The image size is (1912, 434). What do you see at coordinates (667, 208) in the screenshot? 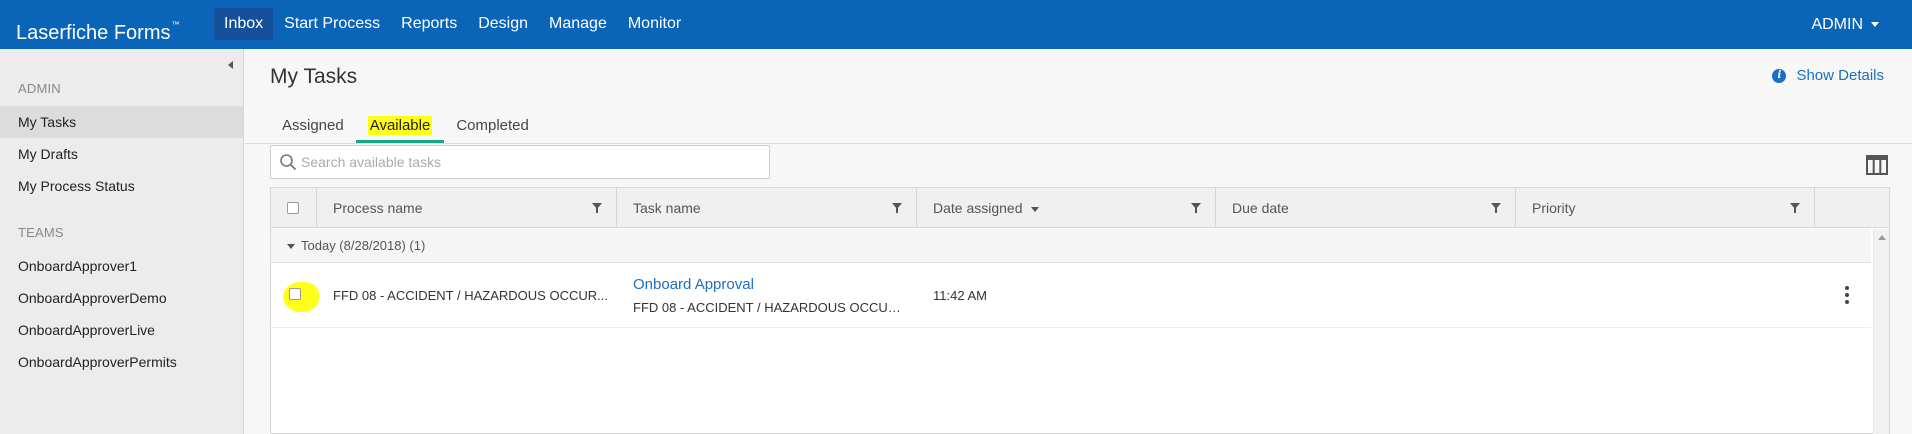
I see `column-label: Task name` at bounding box center [667, 208].